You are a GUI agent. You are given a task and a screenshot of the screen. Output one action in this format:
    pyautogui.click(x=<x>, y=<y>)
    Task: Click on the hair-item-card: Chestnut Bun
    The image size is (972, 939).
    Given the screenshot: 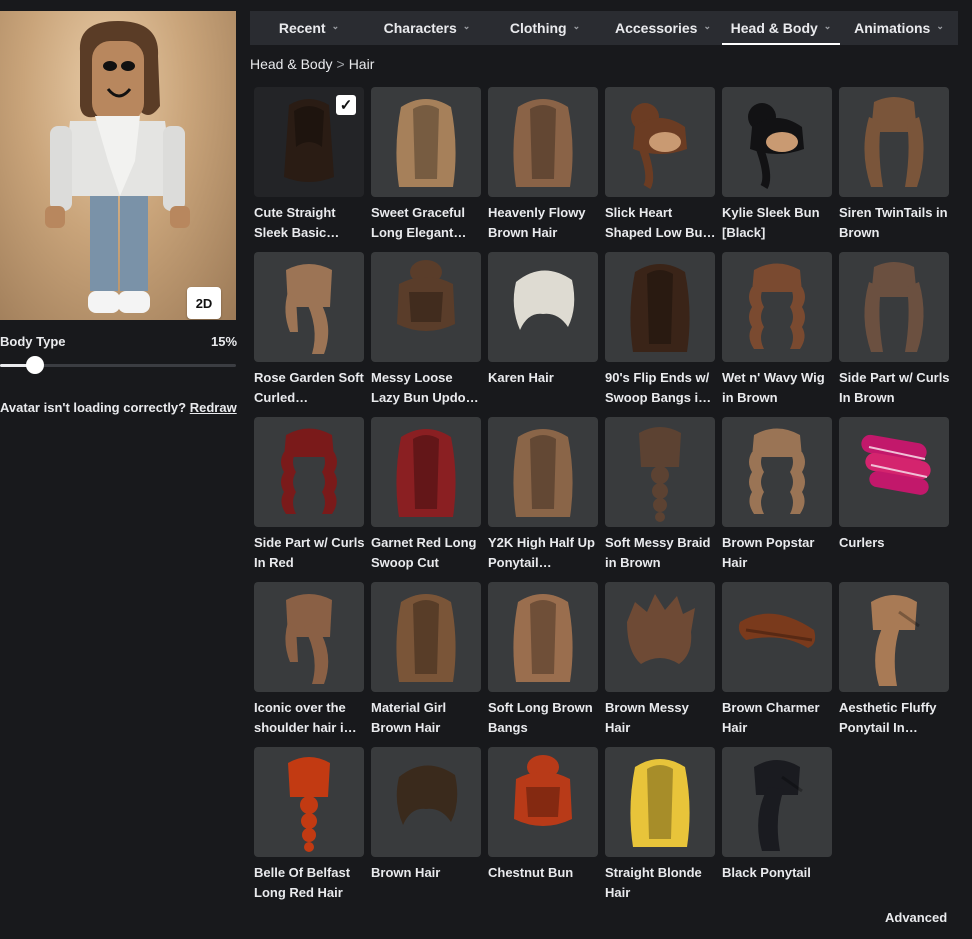 What is the action you would take?
    pyautogui.click(x=543, y=829)
    